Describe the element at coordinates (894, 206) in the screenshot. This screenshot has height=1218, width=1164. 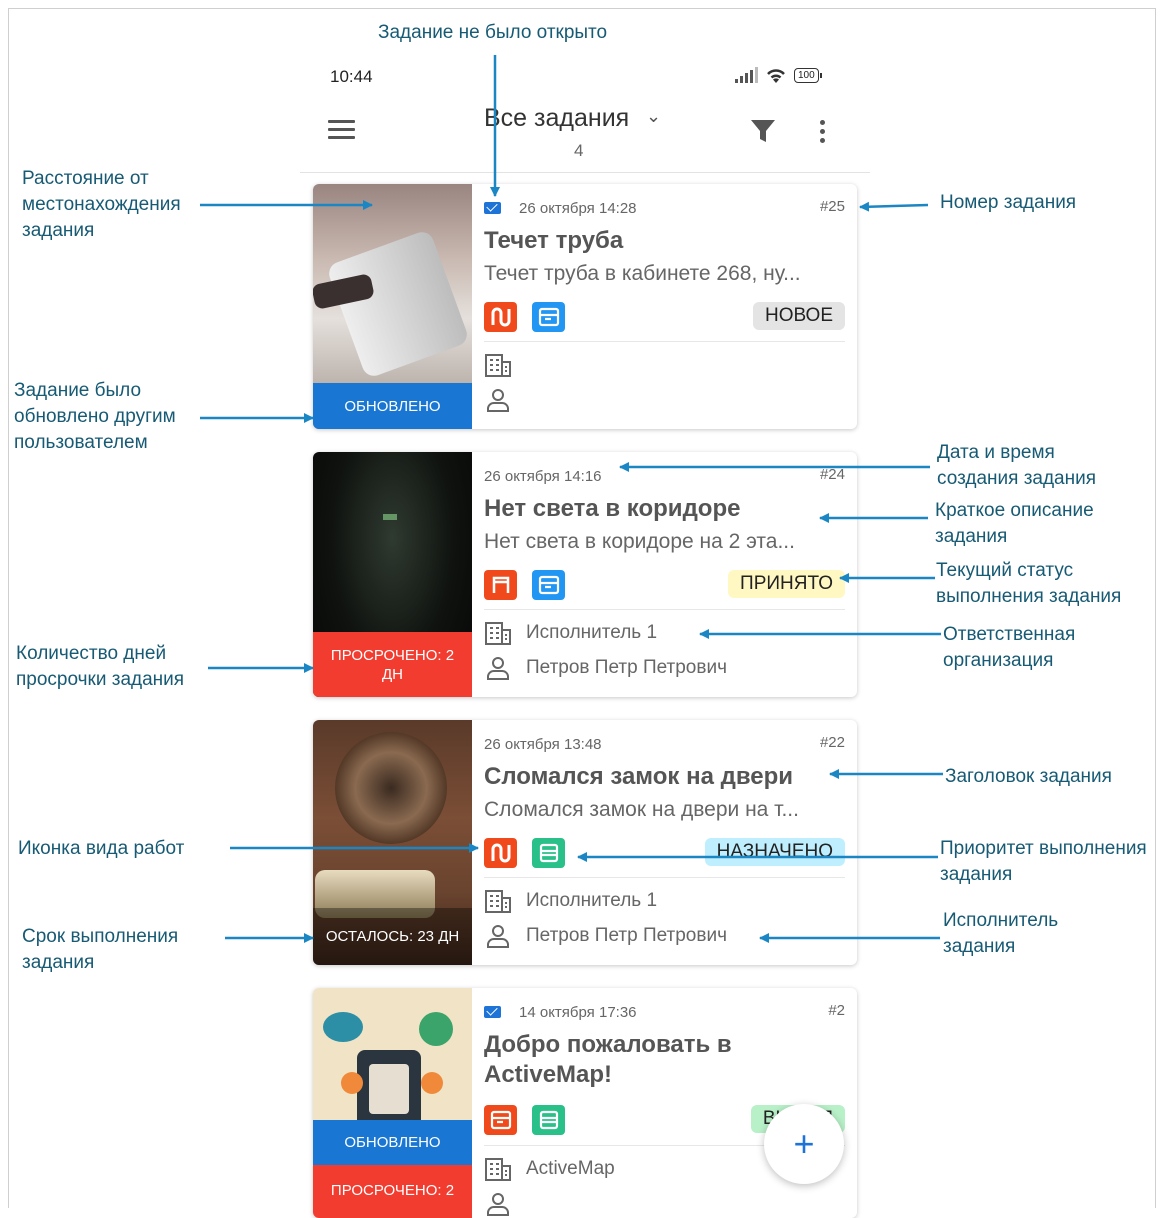
I see `arrow-task-number` at that location.